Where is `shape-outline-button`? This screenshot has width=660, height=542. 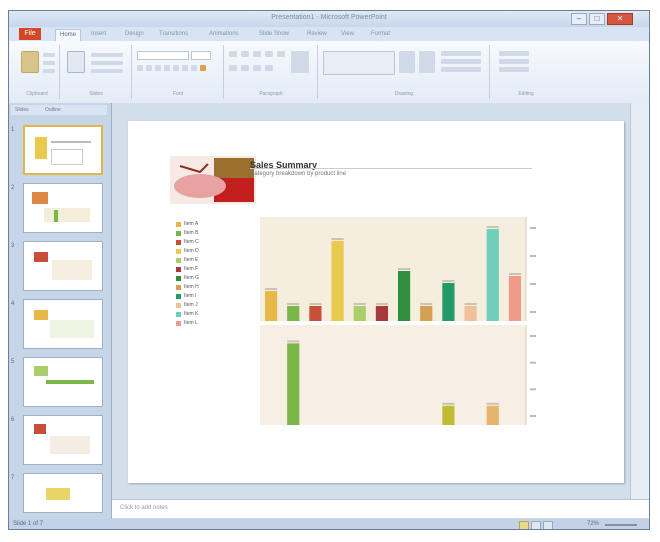 shape-outline-button is located at coordinates (461, 61).